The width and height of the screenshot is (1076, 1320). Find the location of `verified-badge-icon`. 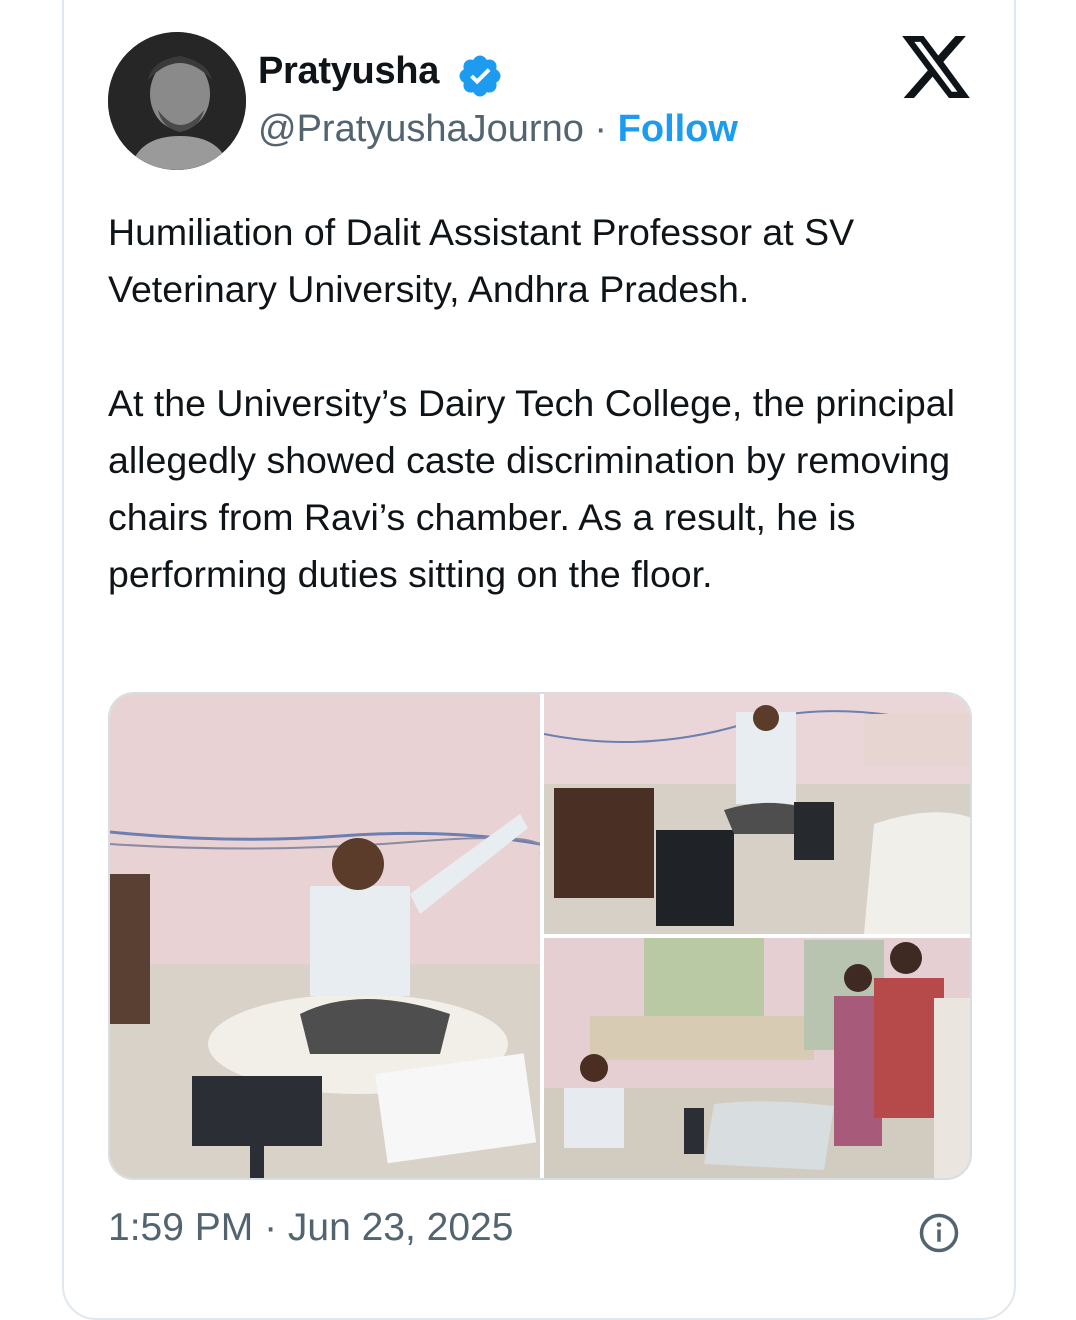

verified-badge-icon is located at coordinates (480, 76).